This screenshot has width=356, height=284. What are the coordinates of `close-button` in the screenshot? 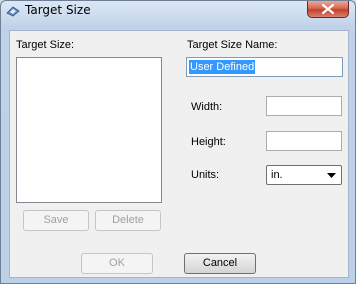 It's located at (328, 9).